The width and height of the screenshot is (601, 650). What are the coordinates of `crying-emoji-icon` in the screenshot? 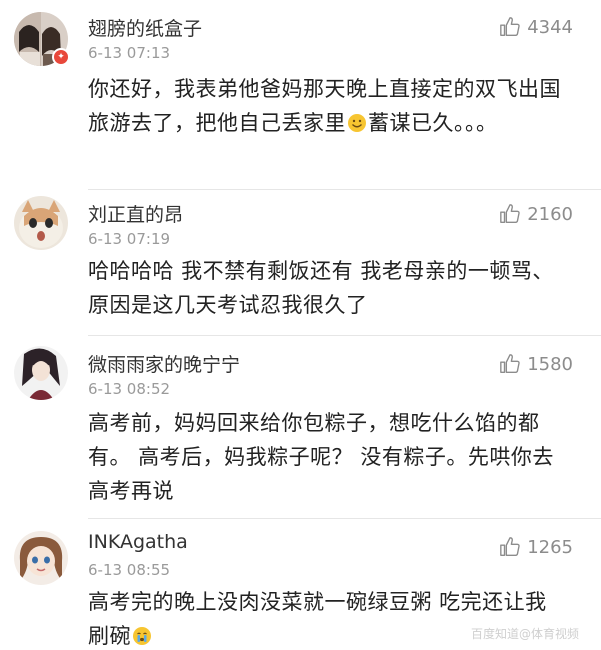 It's located at (142, 636).